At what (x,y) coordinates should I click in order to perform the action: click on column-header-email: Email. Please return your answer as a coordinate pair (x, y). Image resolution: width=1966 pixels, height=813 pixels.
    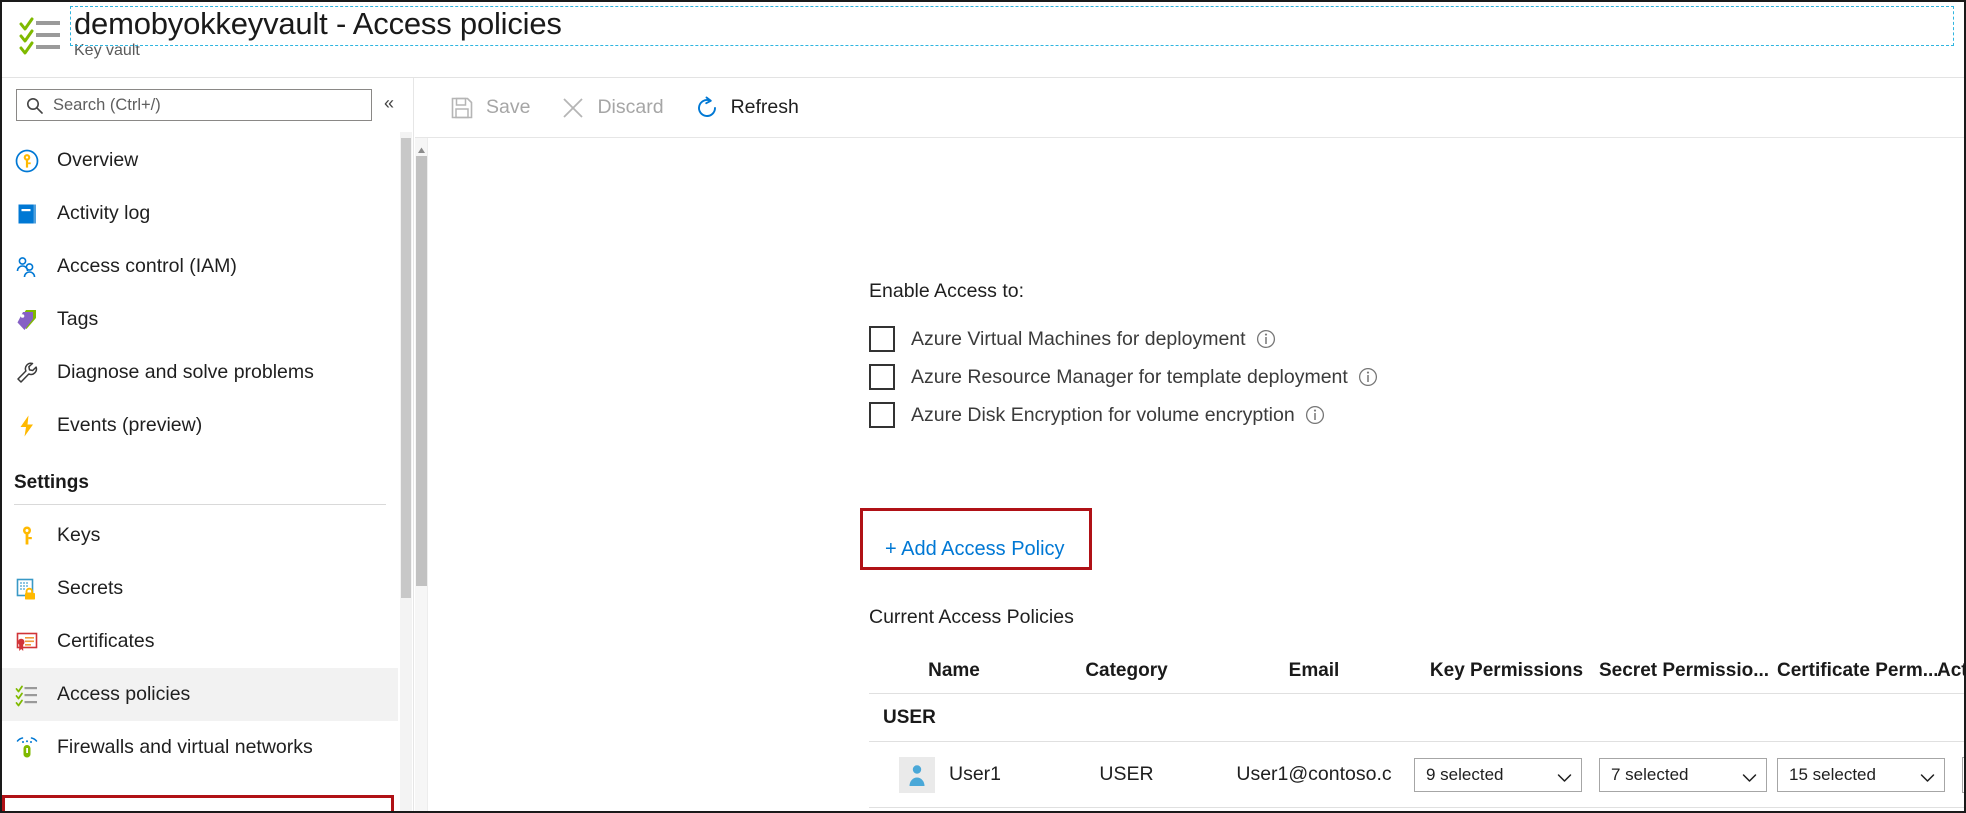
    Looking at the image, I should click on (1314, 671).